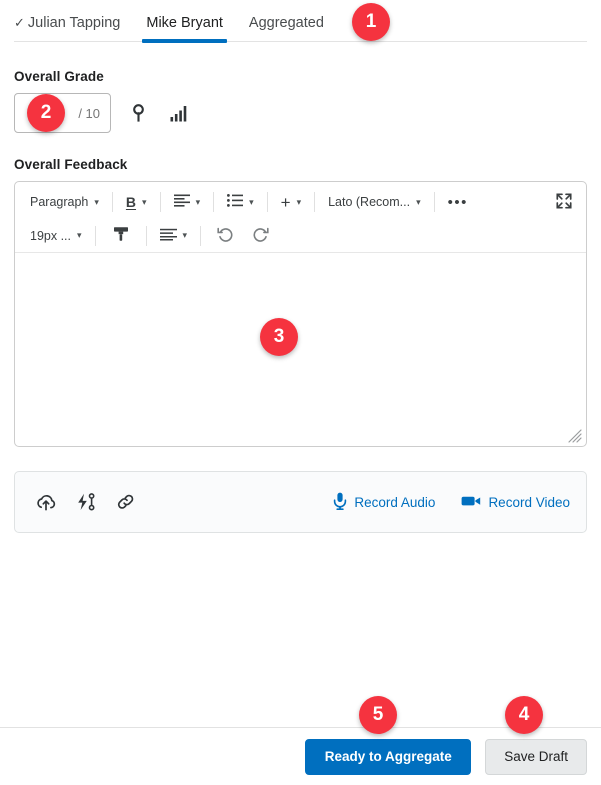 The height and width of the screenshot is (785, 601). Describe the element at coordinates (86, 502) in the screenshot. I see `quicklink-icon` at that location.